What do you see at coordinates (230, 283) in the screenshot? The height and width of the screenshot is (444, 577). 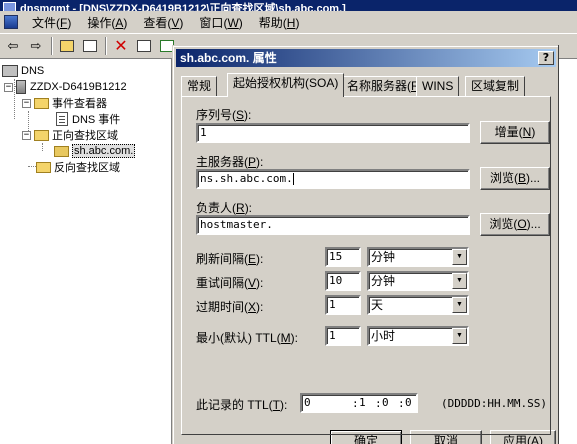 I see `retry-interval-label: 重试间隔(V):` at bounding box center [230, 283].